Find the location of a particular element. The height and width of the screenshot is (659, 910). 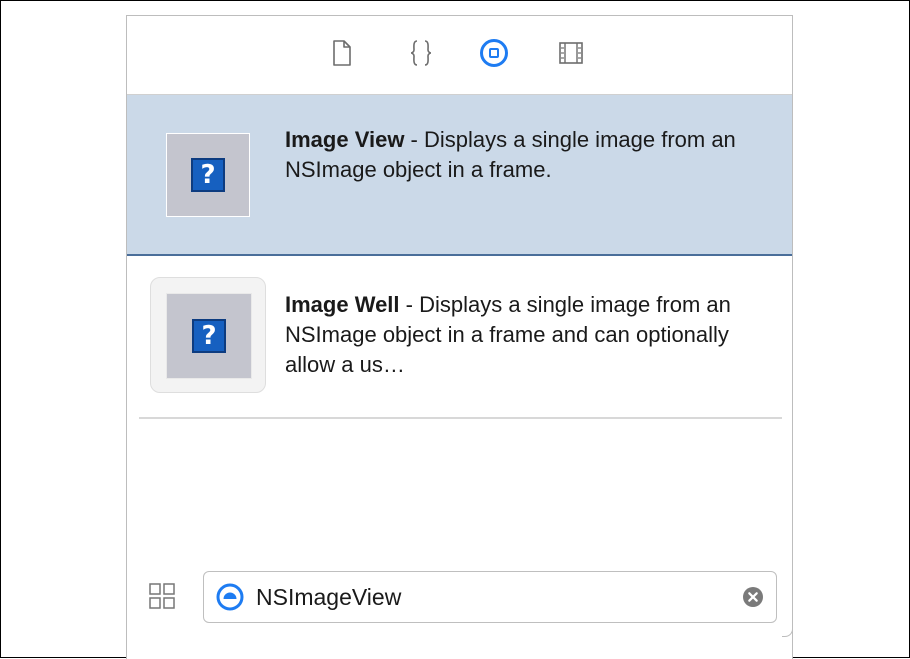

library-item-title: Image Well is located at coordinates (342, 304).